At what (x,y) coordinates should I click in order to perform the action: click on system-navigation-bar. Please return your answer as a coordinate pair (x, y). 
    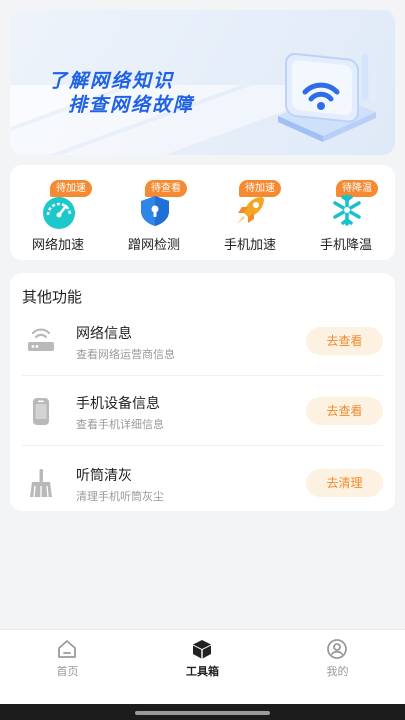
    Looking at the image, I should click on (202, 712).